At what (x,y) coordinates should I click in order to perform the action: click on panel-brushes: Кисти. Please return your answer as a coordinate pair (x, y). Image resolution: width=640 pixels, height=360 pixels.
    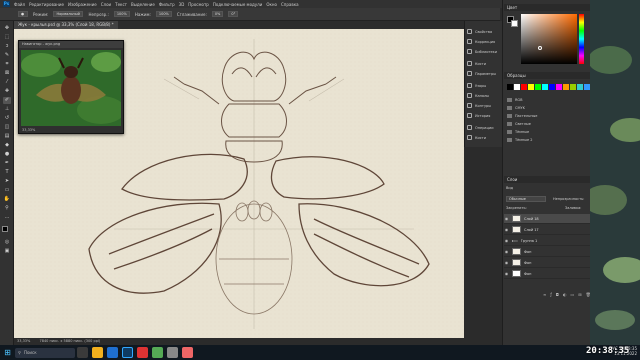
    Looking at the image, I should click on (476, 63).